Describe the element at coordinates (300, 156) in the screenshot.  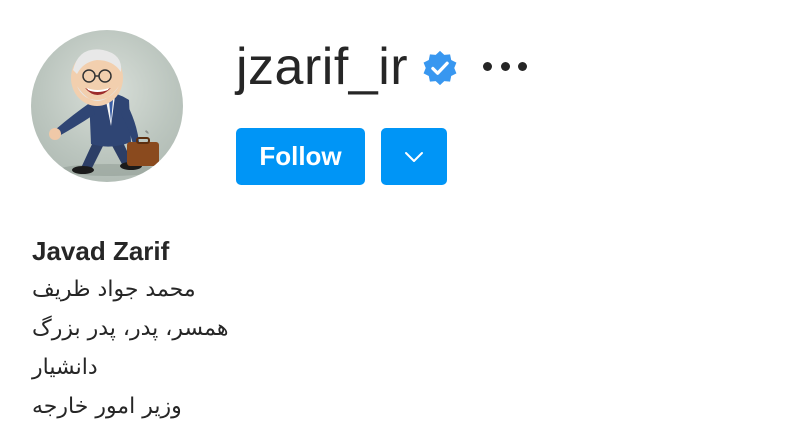
I see `follow-button: Follow` at that location.